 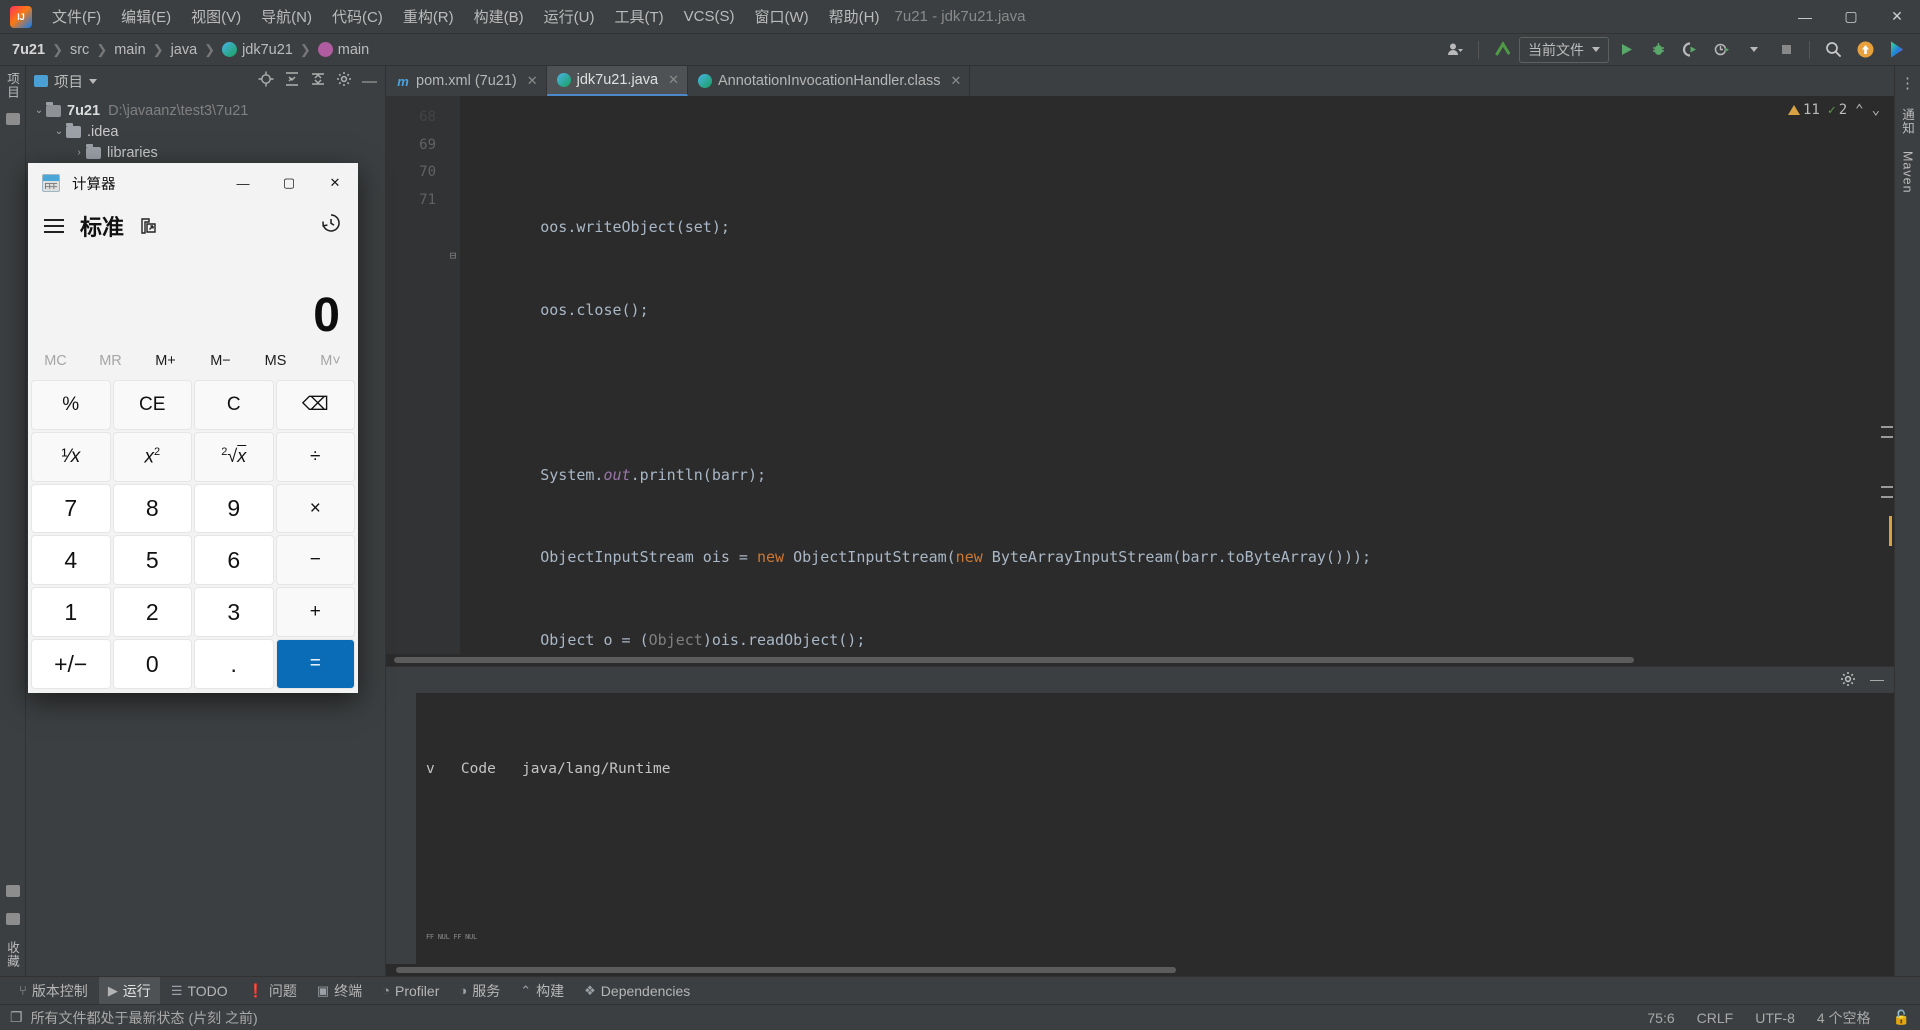 What do you see at coordinates (71, 405) in the screenshot?
I see `key-percent: %` at bounding box center [71, 405].